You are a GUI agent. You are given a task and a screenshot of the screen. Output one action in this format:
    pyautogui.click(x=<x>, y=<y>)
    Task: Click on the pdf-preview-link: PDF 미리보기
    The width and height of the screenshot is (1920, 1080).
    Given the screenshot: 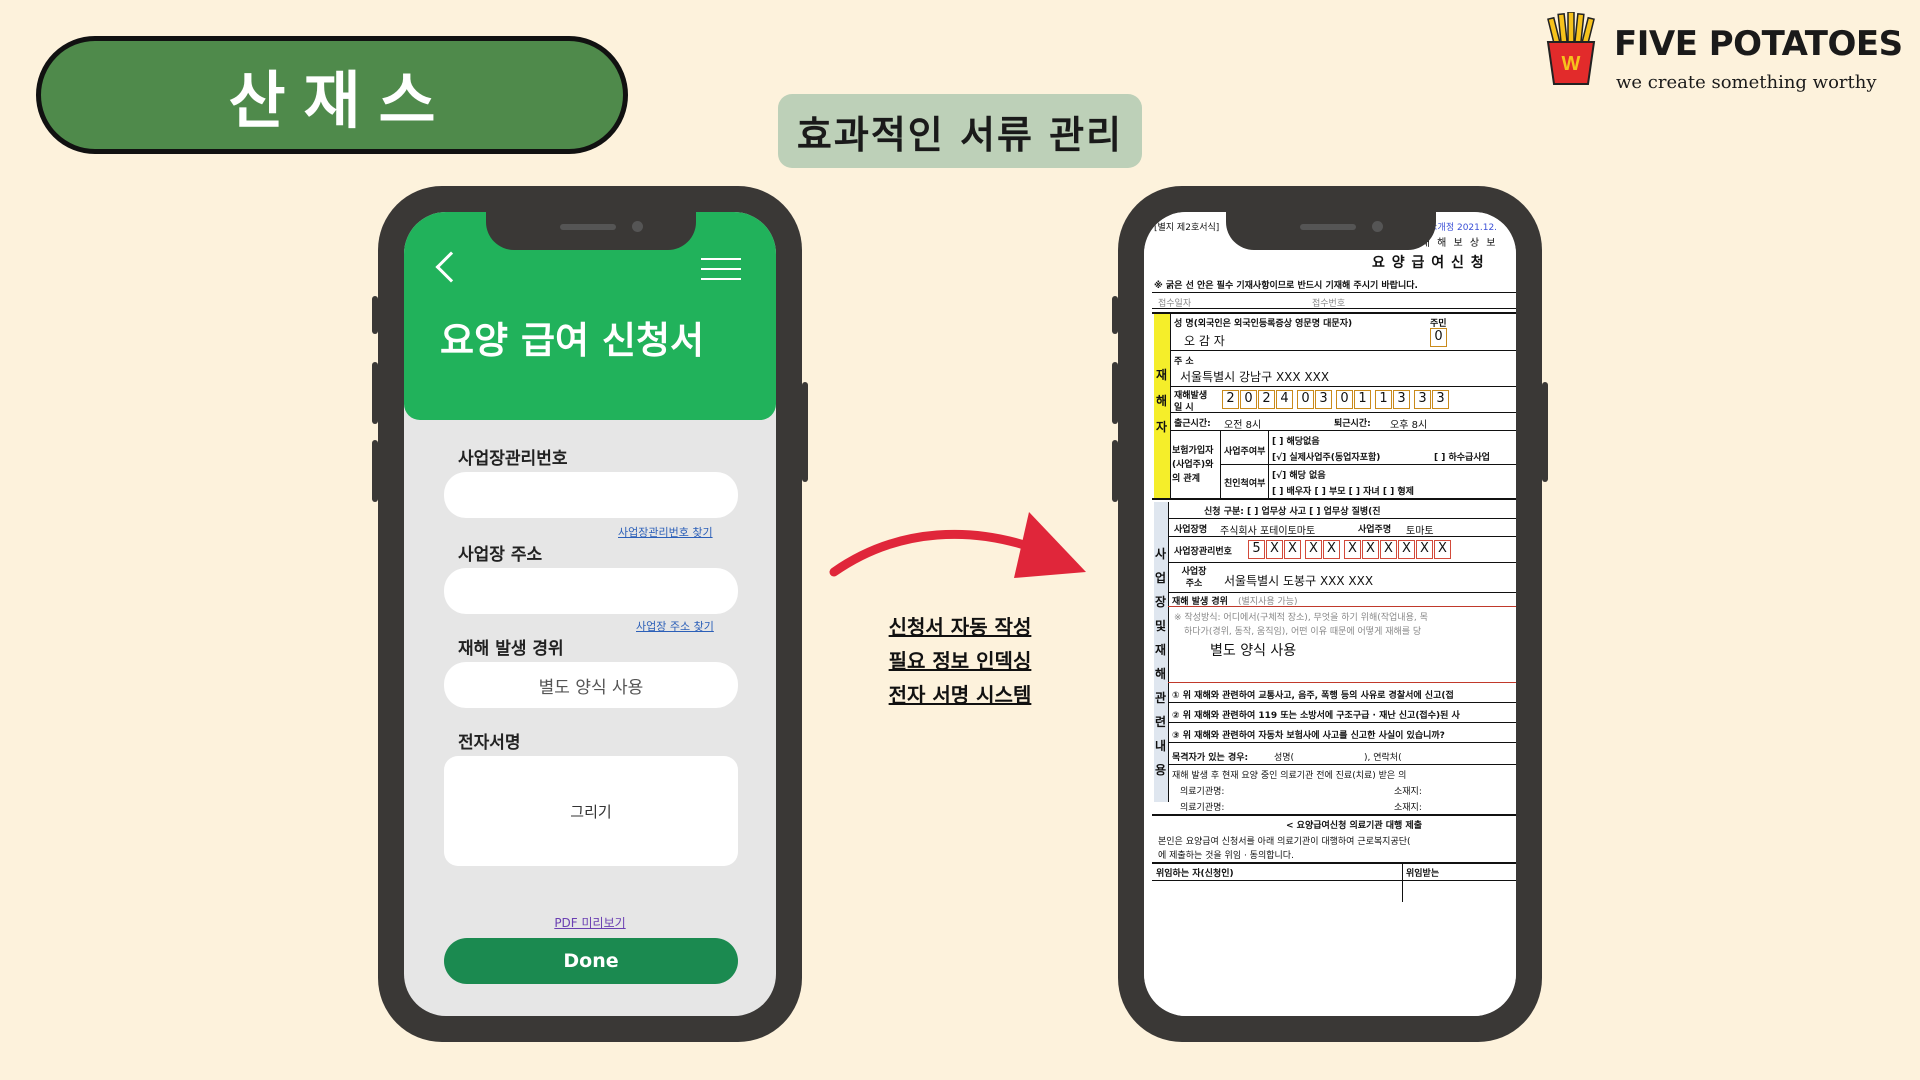 What is the action you would take?
    pyautogui.click(x=590, y=922)
    